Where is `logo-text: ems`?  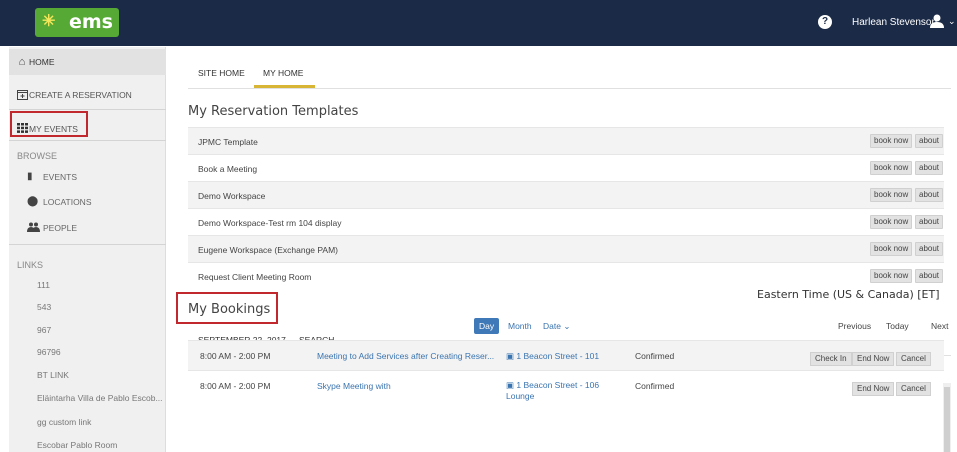 logo-text: ems is located at coordinates (91, 22).